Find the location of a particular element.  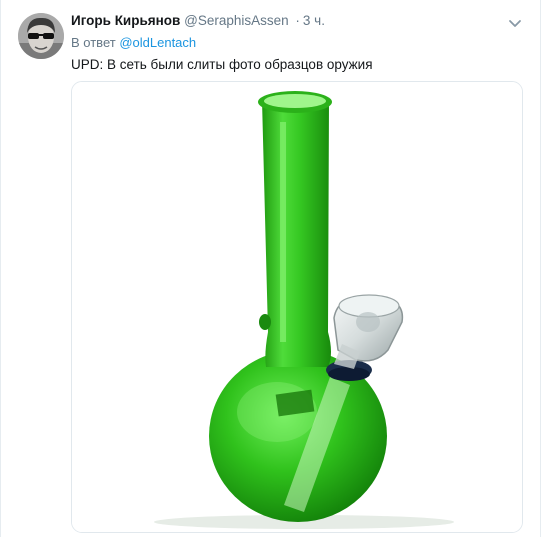

reply-context: В ответ @oldLentach is located at coordinates (133, 43).